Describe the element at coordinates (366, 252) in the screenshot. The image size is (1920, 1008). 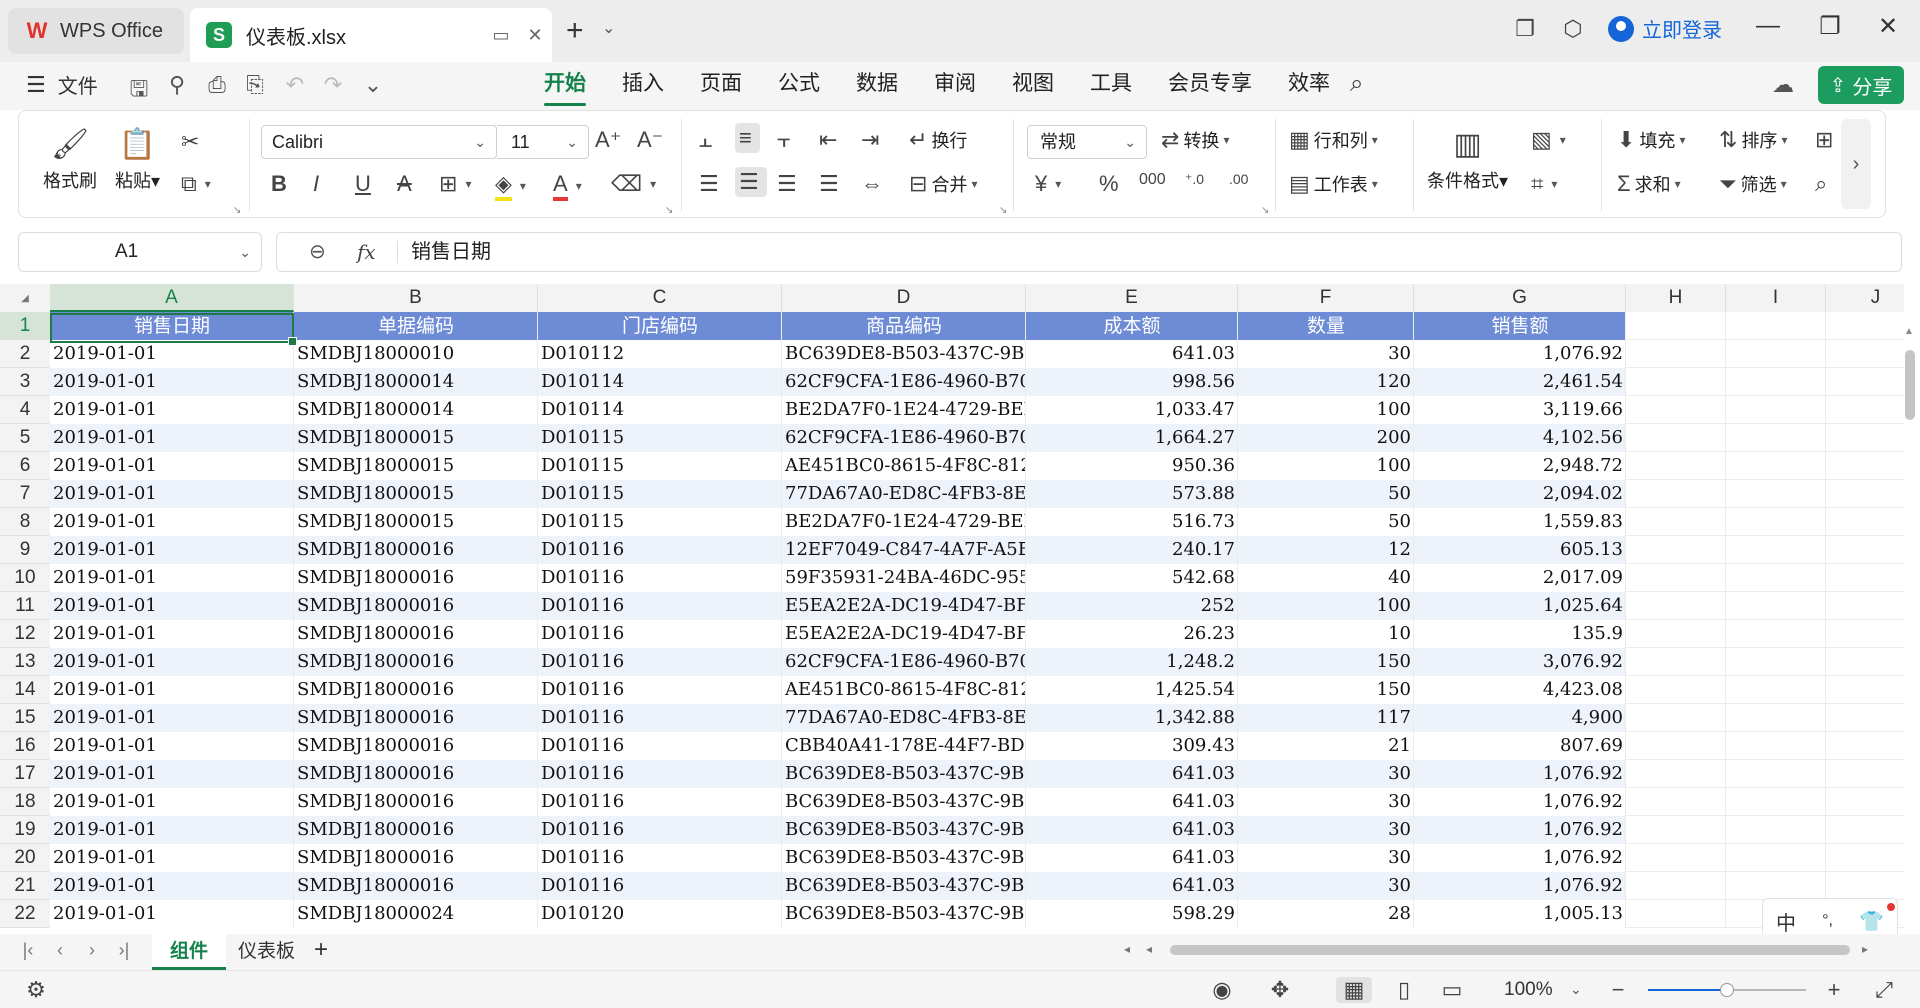
I see `function-icon: fx` at that location.